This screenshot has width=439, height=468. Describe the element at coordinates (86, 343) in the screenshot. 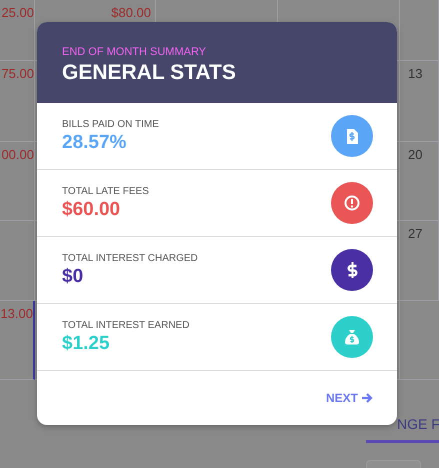

I see `stat-value: $1.25` at that location.